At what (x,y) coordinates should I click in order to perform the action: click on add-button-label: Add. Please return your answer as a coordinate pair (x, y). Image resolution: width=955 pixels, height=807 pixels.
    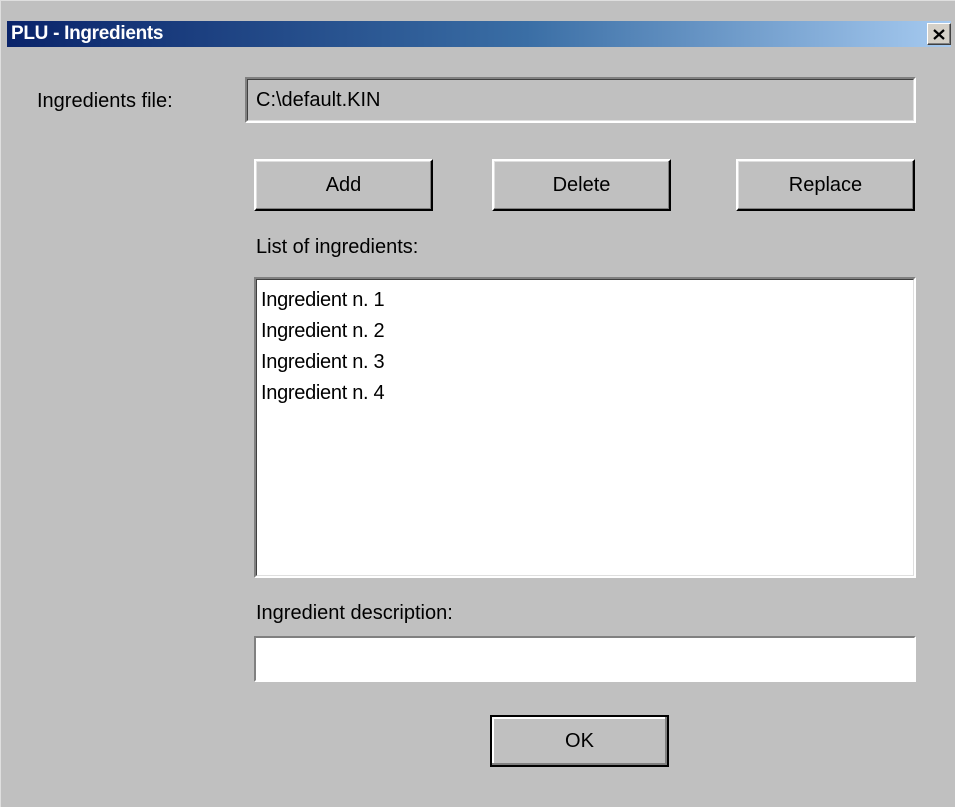
    Looking at the image, I should click on (343, 185).